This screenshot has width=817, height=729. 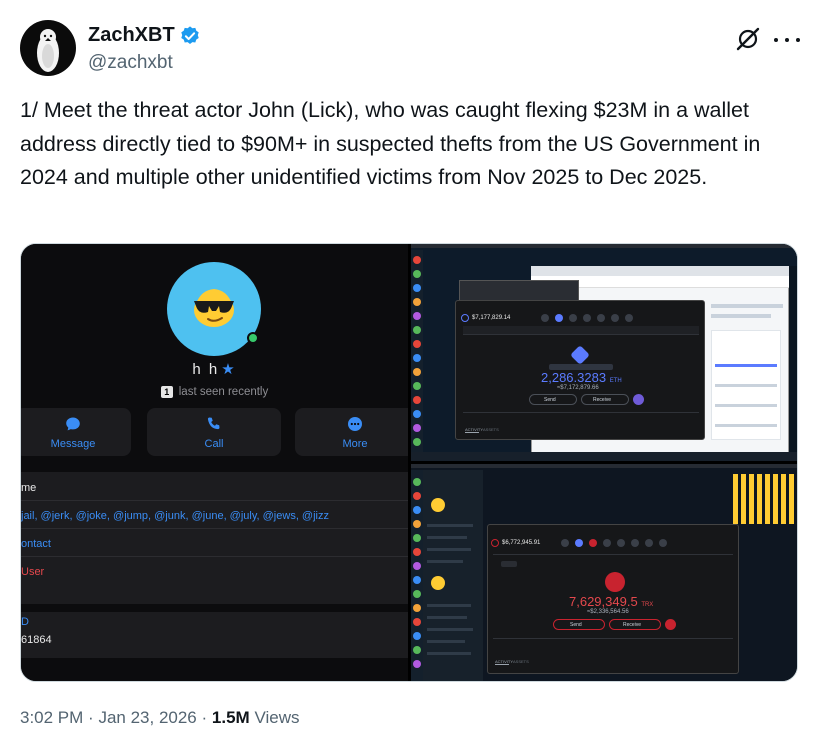 I want to click on author-avatar, so click(x=48, y=48).